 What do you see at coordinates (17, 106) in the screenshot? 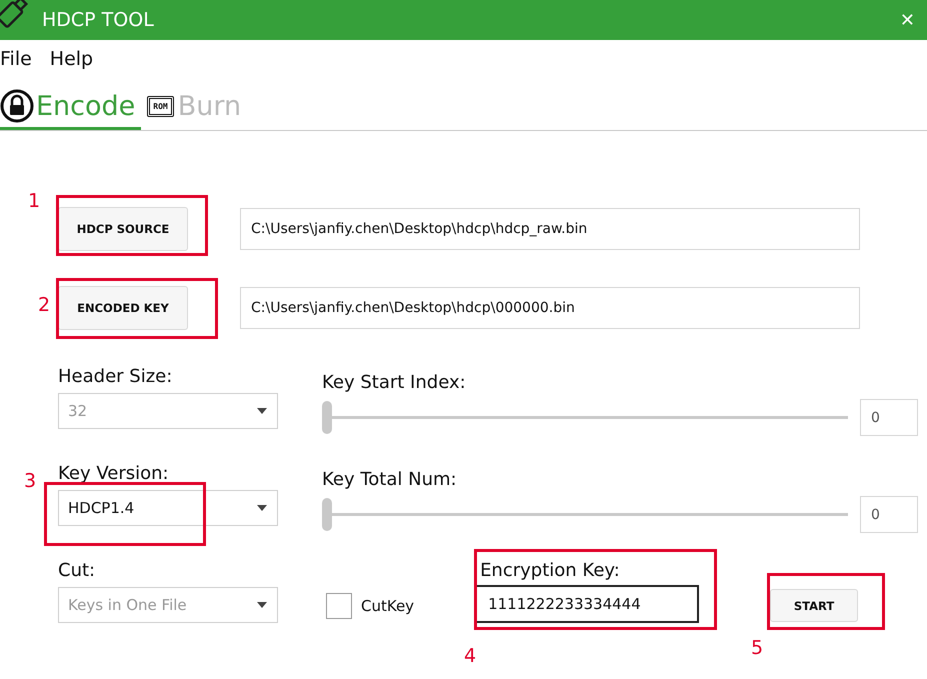
I see `lock-icon` at bounding box center [17, 106].